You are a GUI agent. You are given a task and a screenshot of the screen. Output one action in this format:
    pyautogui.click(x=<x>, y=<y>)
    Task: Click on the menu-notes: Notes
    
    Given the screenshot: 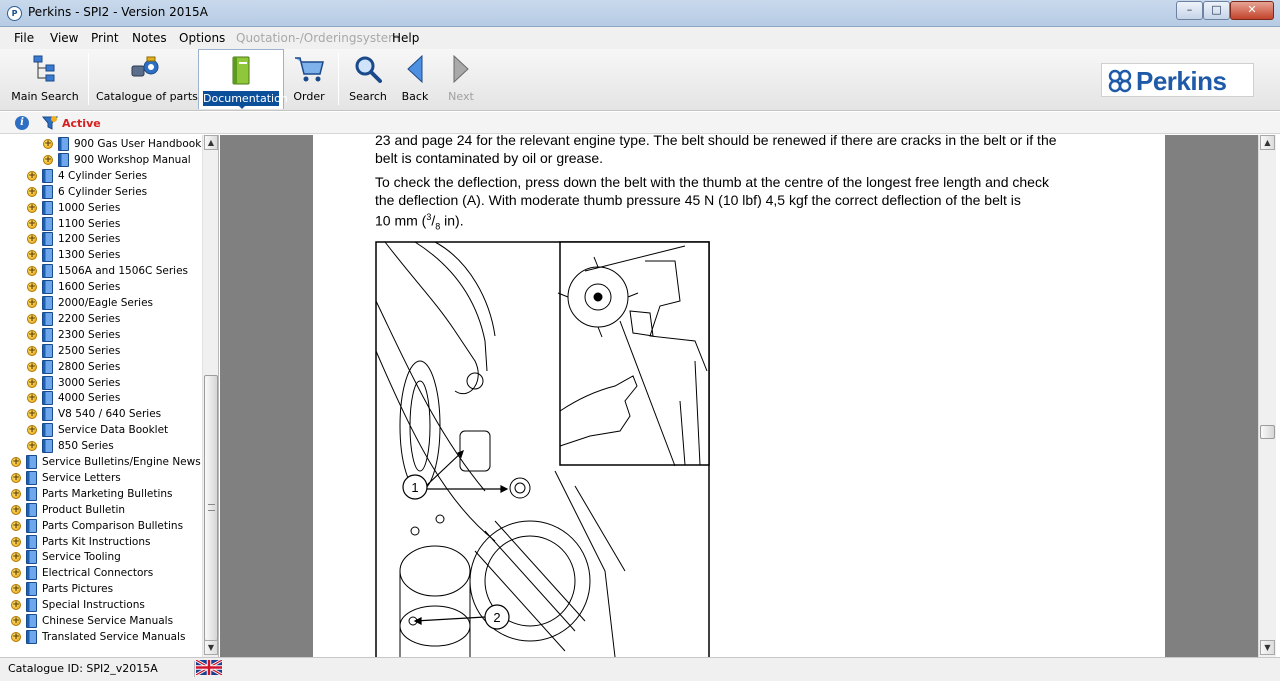 What is the action you would take?
    pyautogui.click(x=149, y=38)
    